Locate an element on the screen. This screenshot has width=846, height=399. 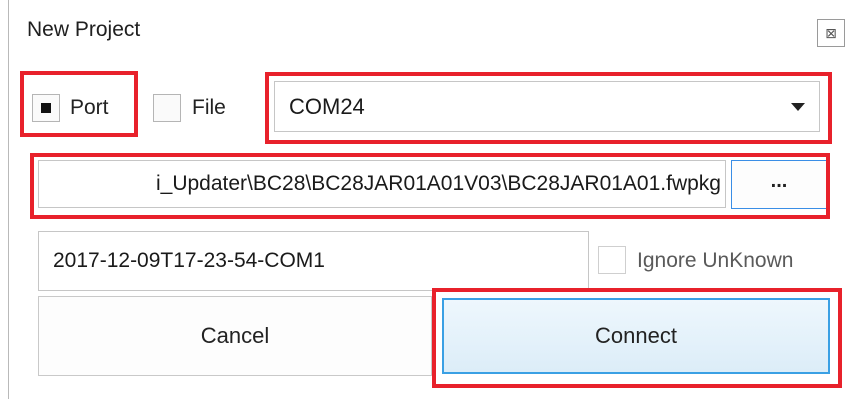
cancel-button: Cancel is located at coordinates (235, 336).